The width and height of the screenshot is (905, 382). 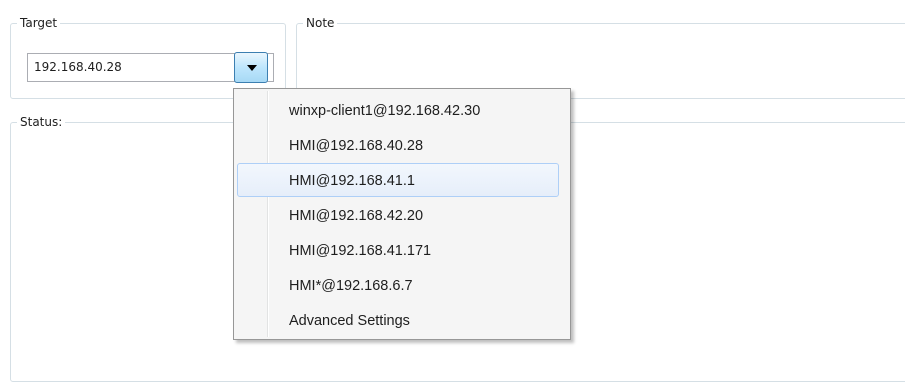 I want to click on dropdown-item-hmi-41-1: HMI@192.168.41.1, so click(x=398, y=180).